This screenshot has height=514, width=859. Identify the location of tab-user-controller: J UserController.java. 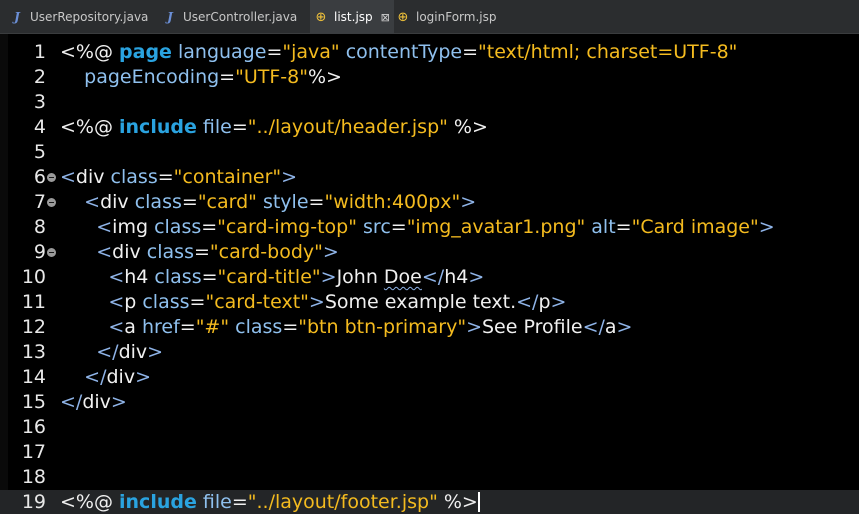
(235, 17).